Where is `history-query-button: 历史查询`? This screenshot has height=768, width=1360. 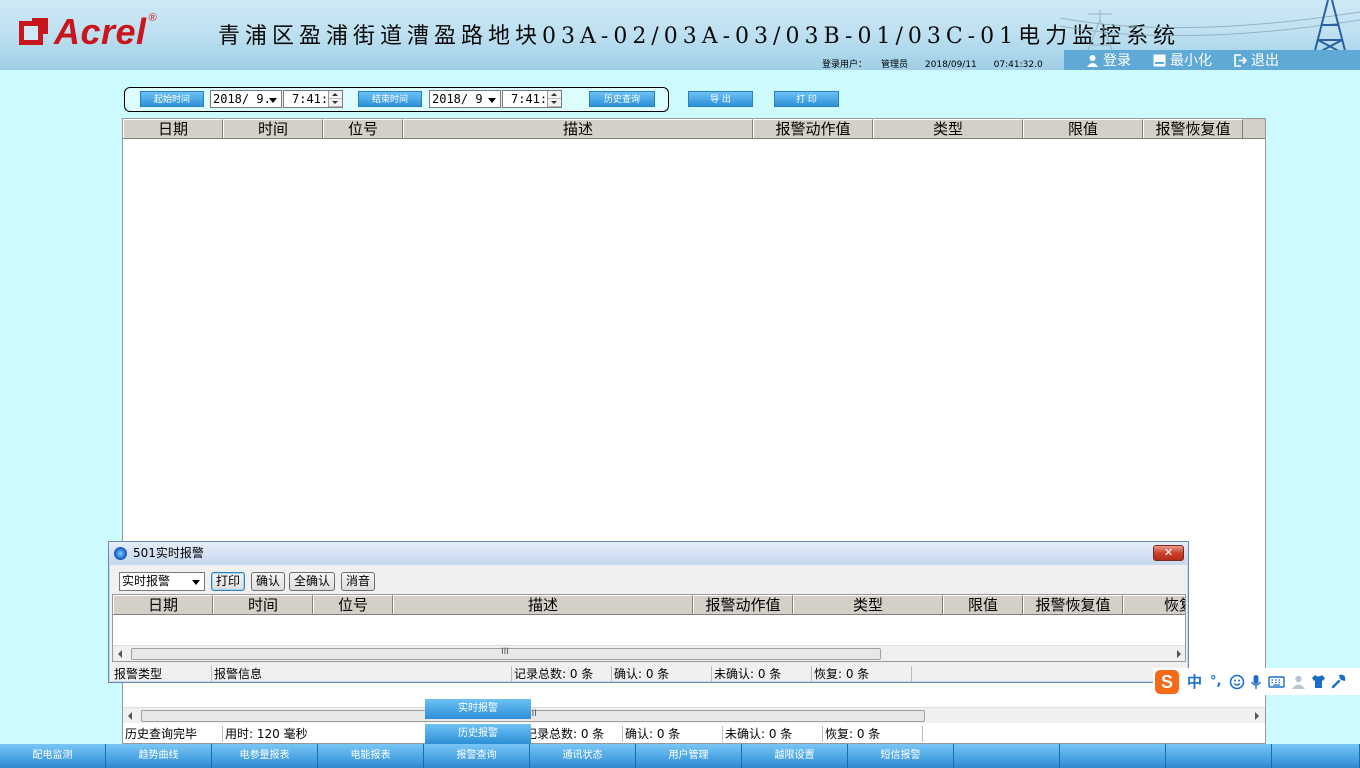
history-query-button: 历史查询 is located at coordinates (622, 99).